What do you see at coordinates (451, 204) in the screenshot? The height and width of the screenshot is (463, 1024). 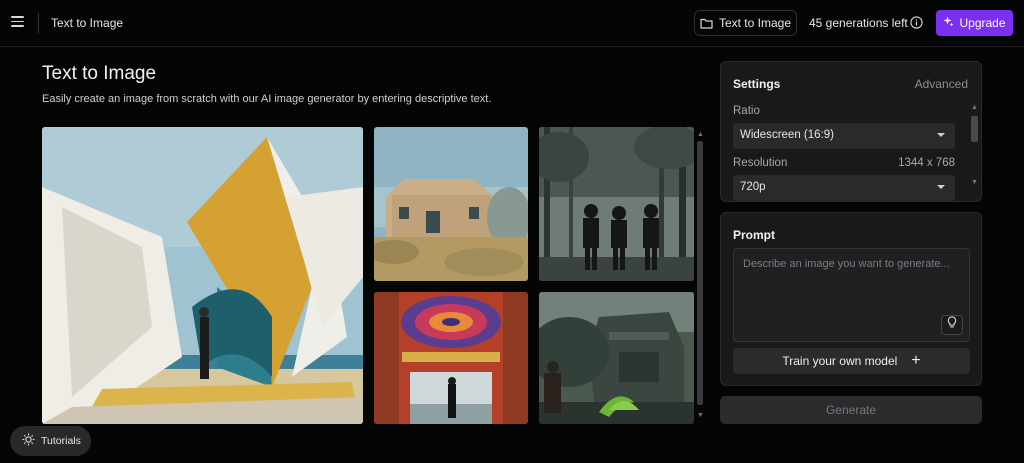 I see `gallery-image-farmhouse` at bounding box center [451, 204].